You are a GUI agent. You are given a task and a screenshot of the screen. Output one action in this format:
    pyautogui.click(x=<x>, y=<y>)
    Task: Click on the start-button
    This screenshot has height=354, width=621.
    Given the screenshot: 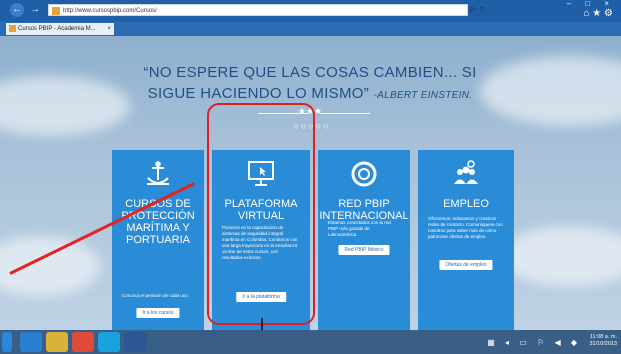 What is the action you would take?
    pyautogui.click(x=7, y=342)
    